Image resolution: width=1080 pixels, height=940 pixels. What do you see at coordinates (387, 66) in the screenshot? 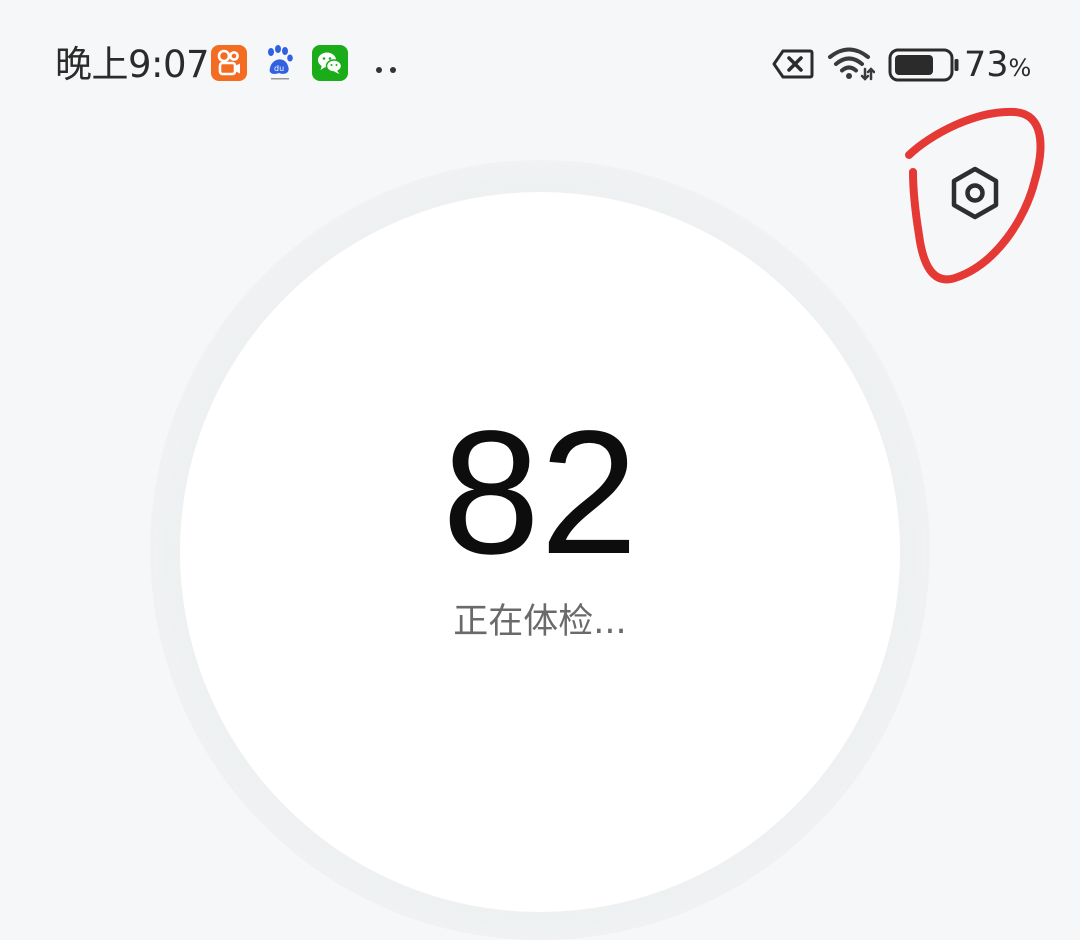
I see `more-dots-icon` at bounding box center [387, 66].